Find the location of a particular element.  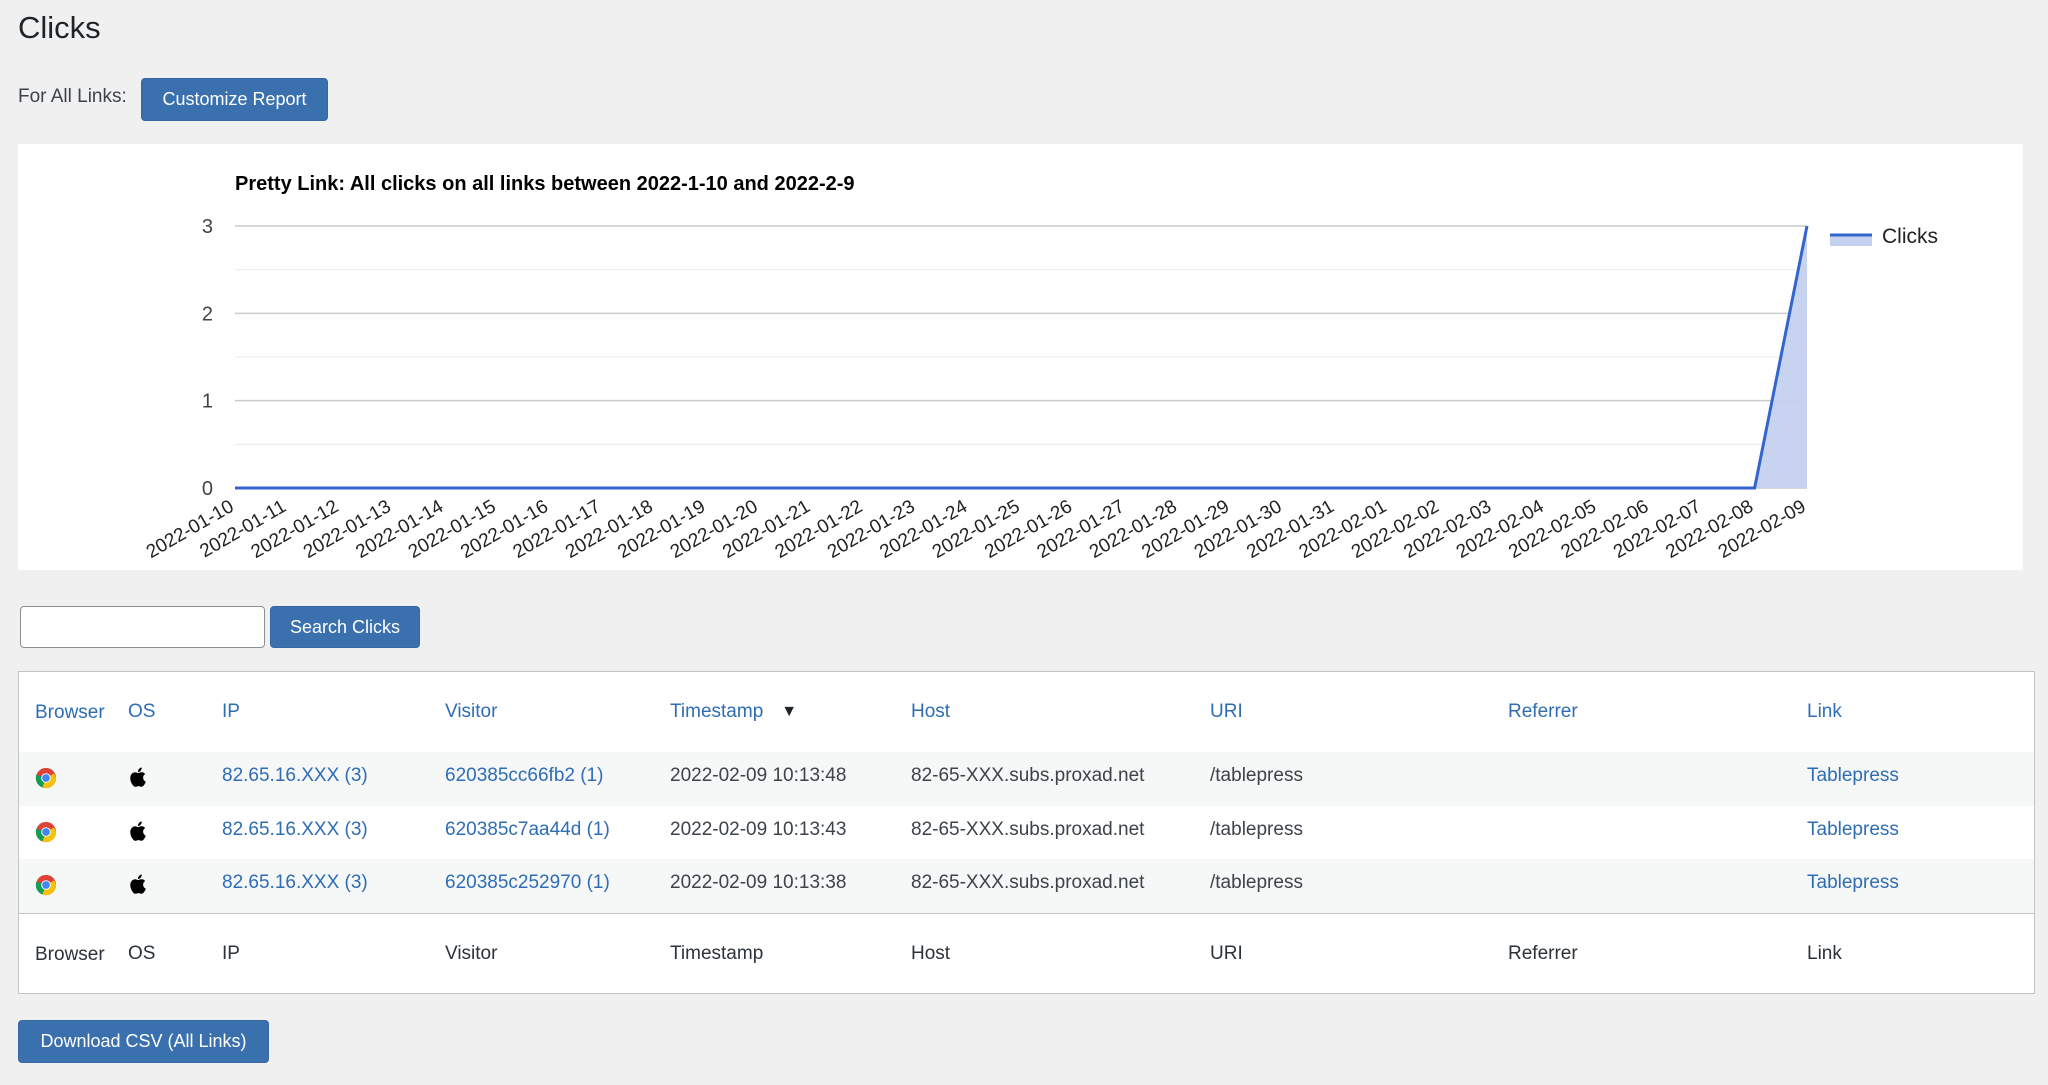

column-header-referrer: Referrer is located at coordinates (1543, 712).